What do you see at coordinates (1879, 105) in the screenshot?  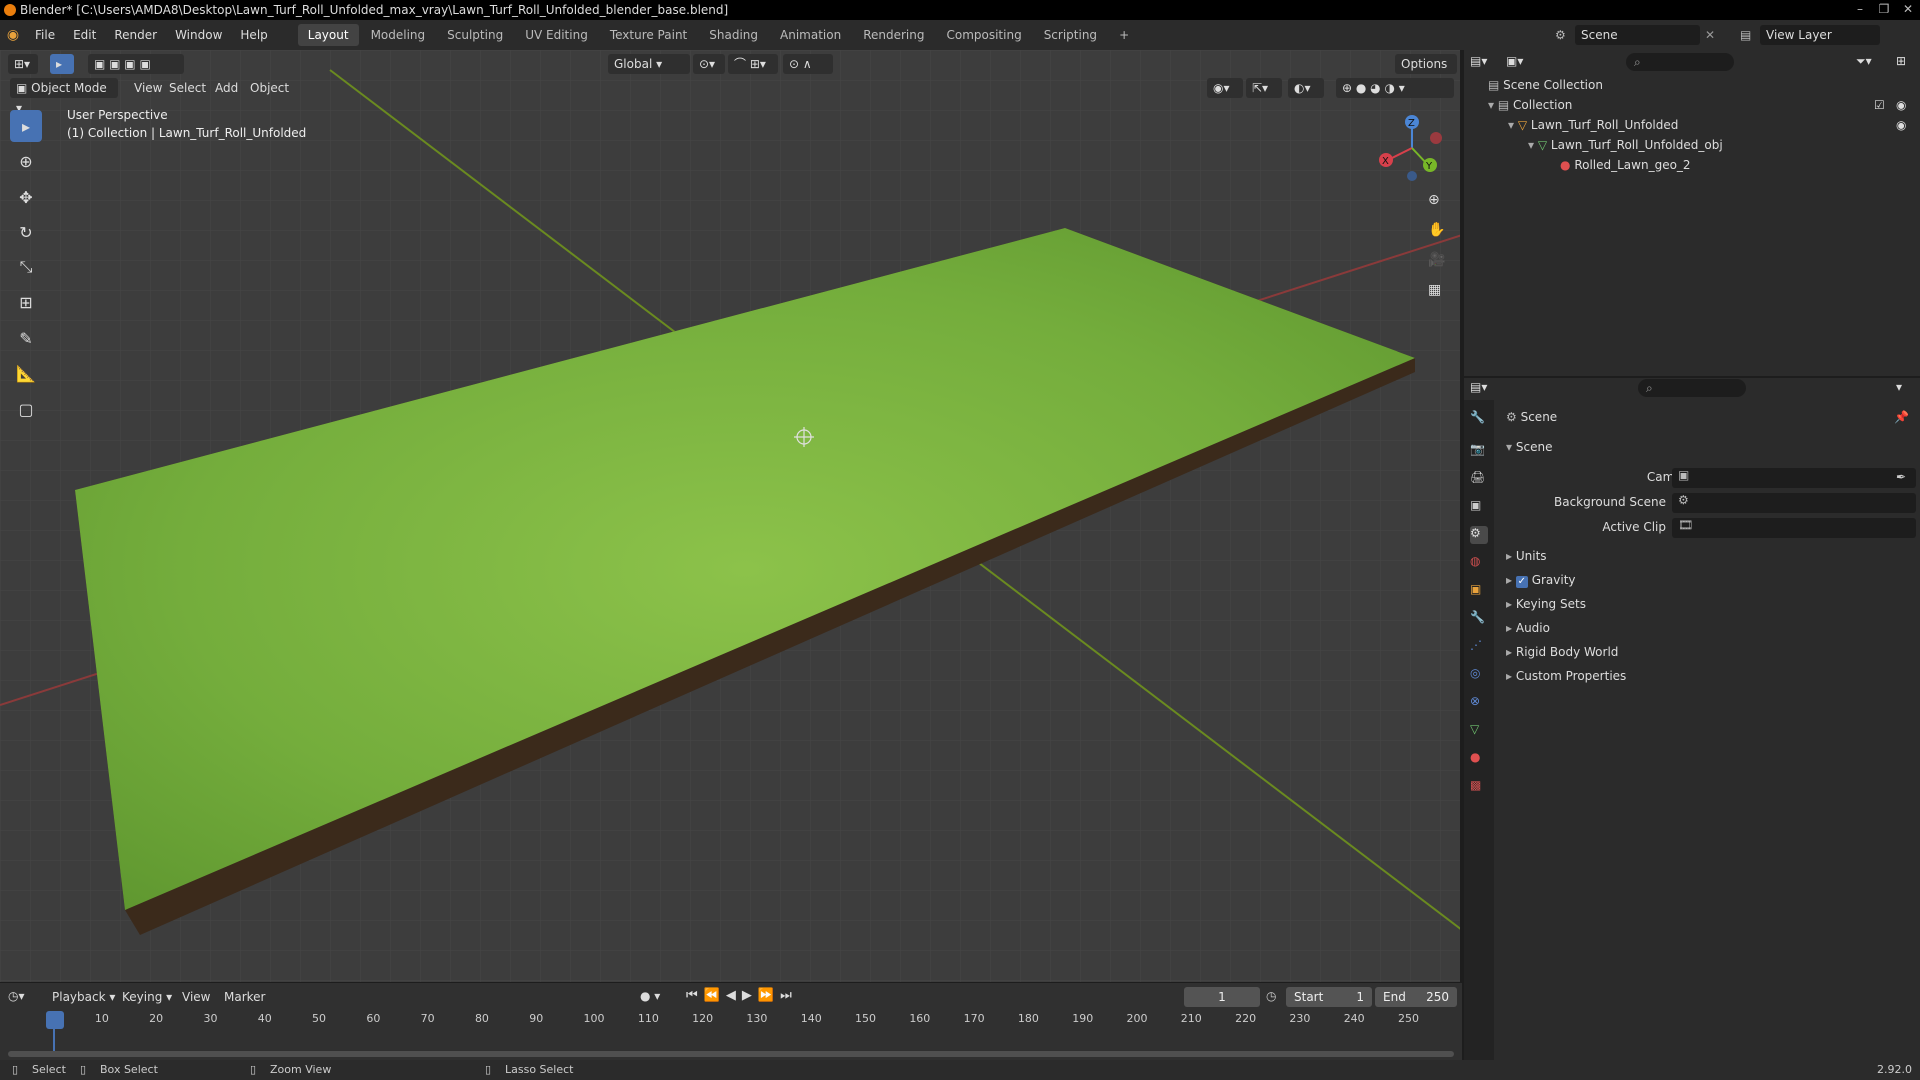 I see `exclude-checkbox-icon: ☑` at bounding box center [1879, 105].